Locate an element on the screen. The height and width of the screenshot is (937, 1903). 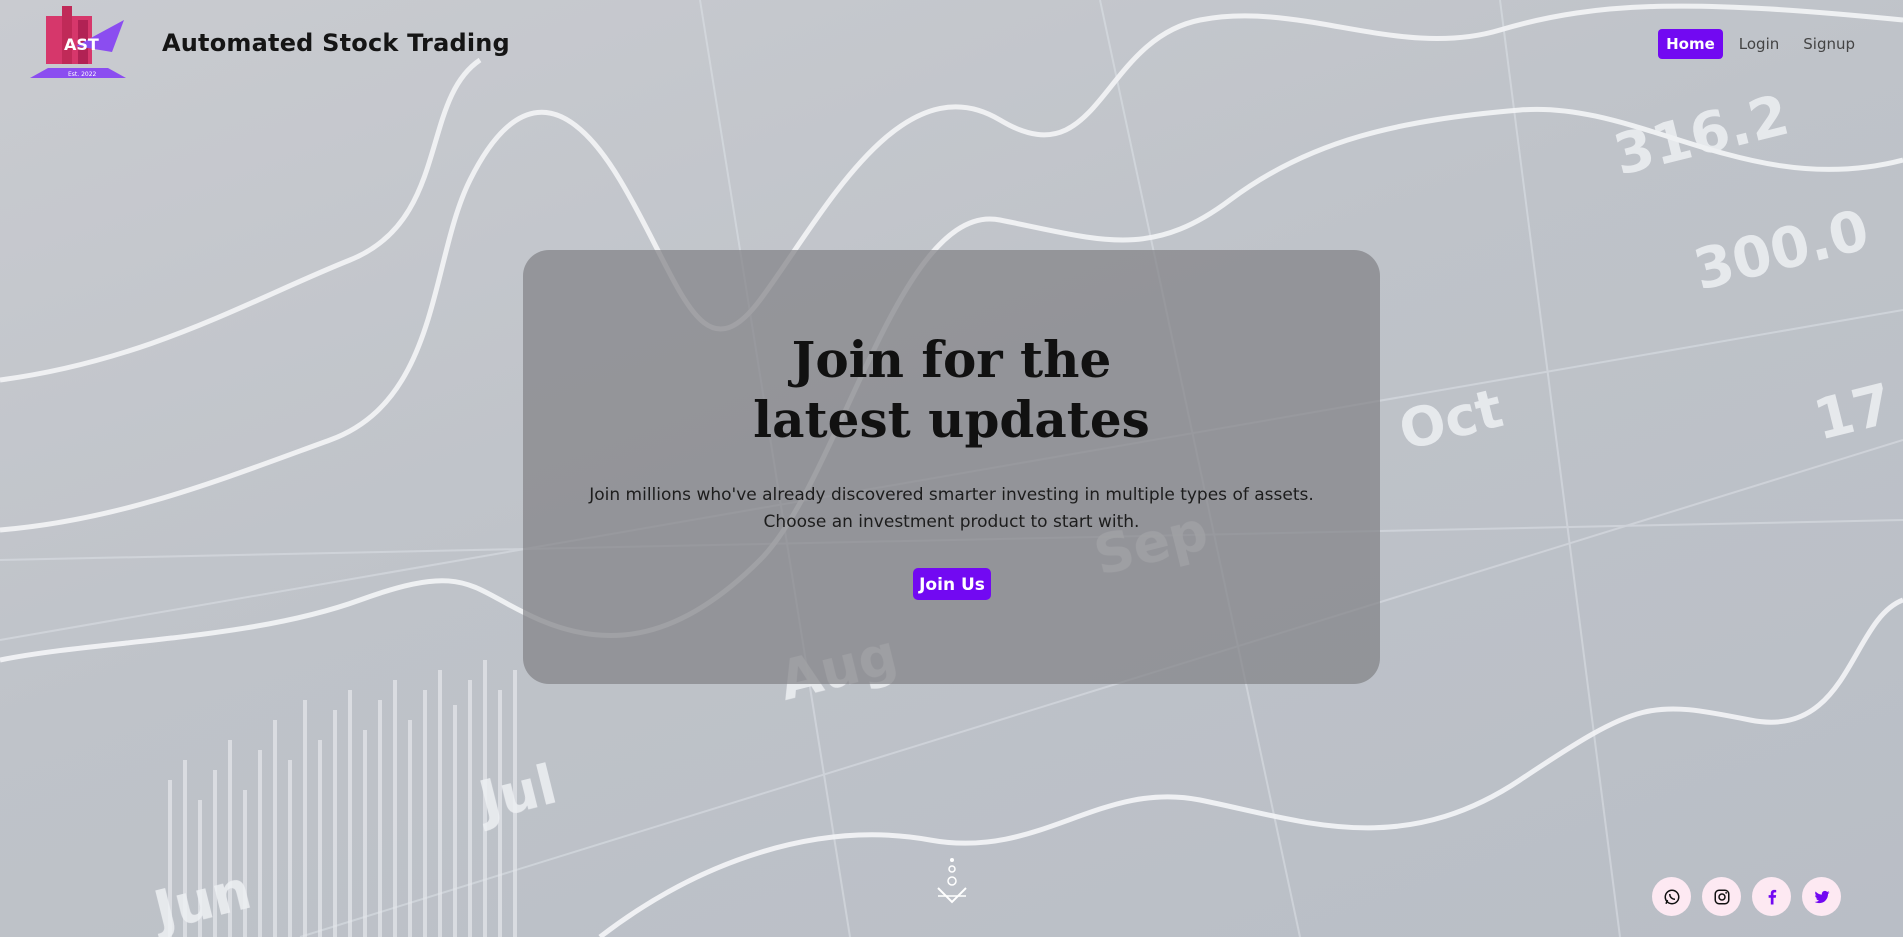
brand-link: AST Est. 2022 Automated Stock Trading is located at coordinates (269, 43).